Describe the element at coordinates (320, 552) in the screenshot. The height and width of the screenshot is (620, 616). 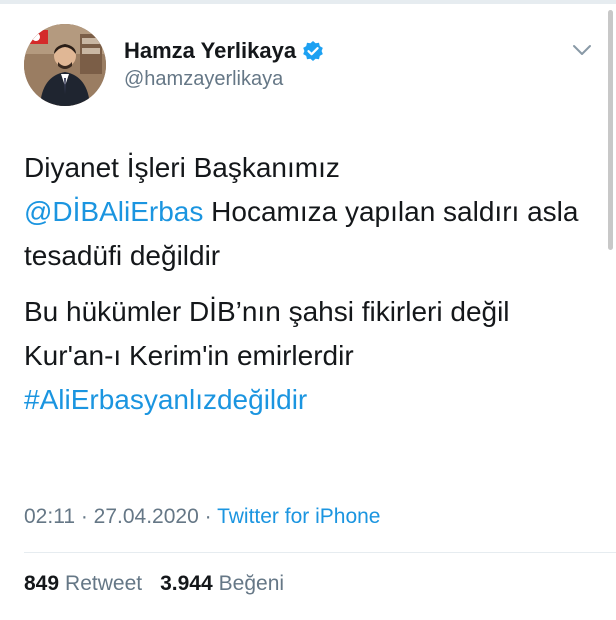
I see `stats-divider` at that location.